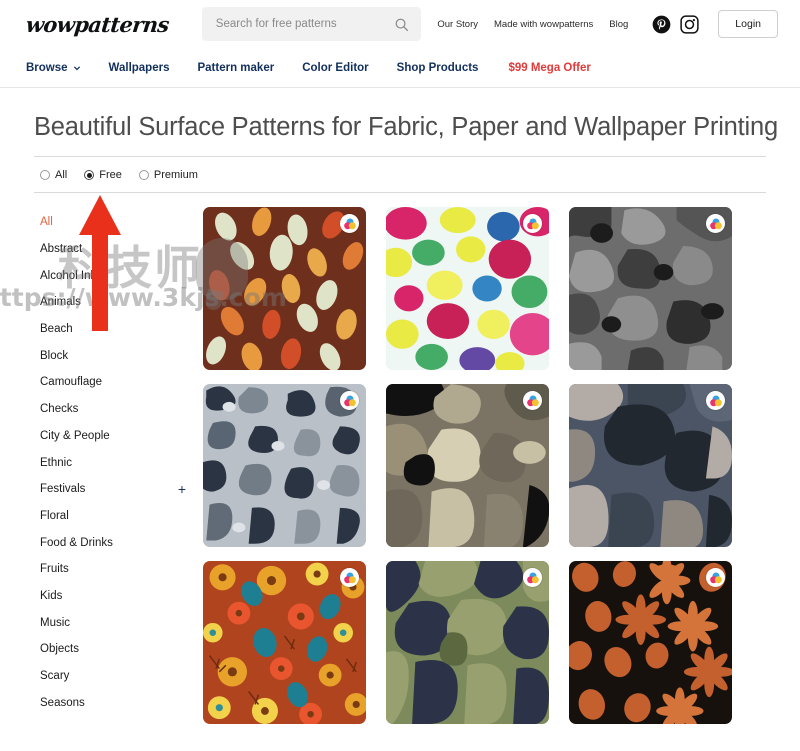 Image resolution: width=800 pixels, height=751 pixels. What do you see at coordinates (143, 175) in the screenshot?
I see `radio-premium-indicator` at bounding box center [143, 175].